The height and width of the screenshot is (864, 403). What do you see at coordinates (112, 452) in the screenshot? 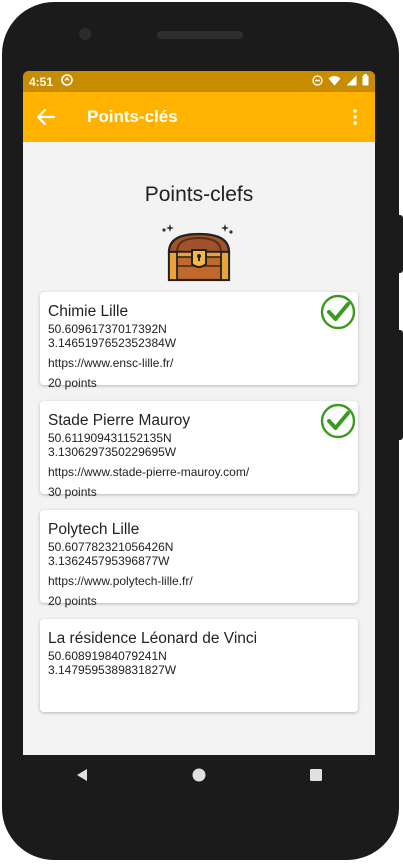
I see `point-longitude: 3.1306297350229695W` at bounding box center [112, 452].